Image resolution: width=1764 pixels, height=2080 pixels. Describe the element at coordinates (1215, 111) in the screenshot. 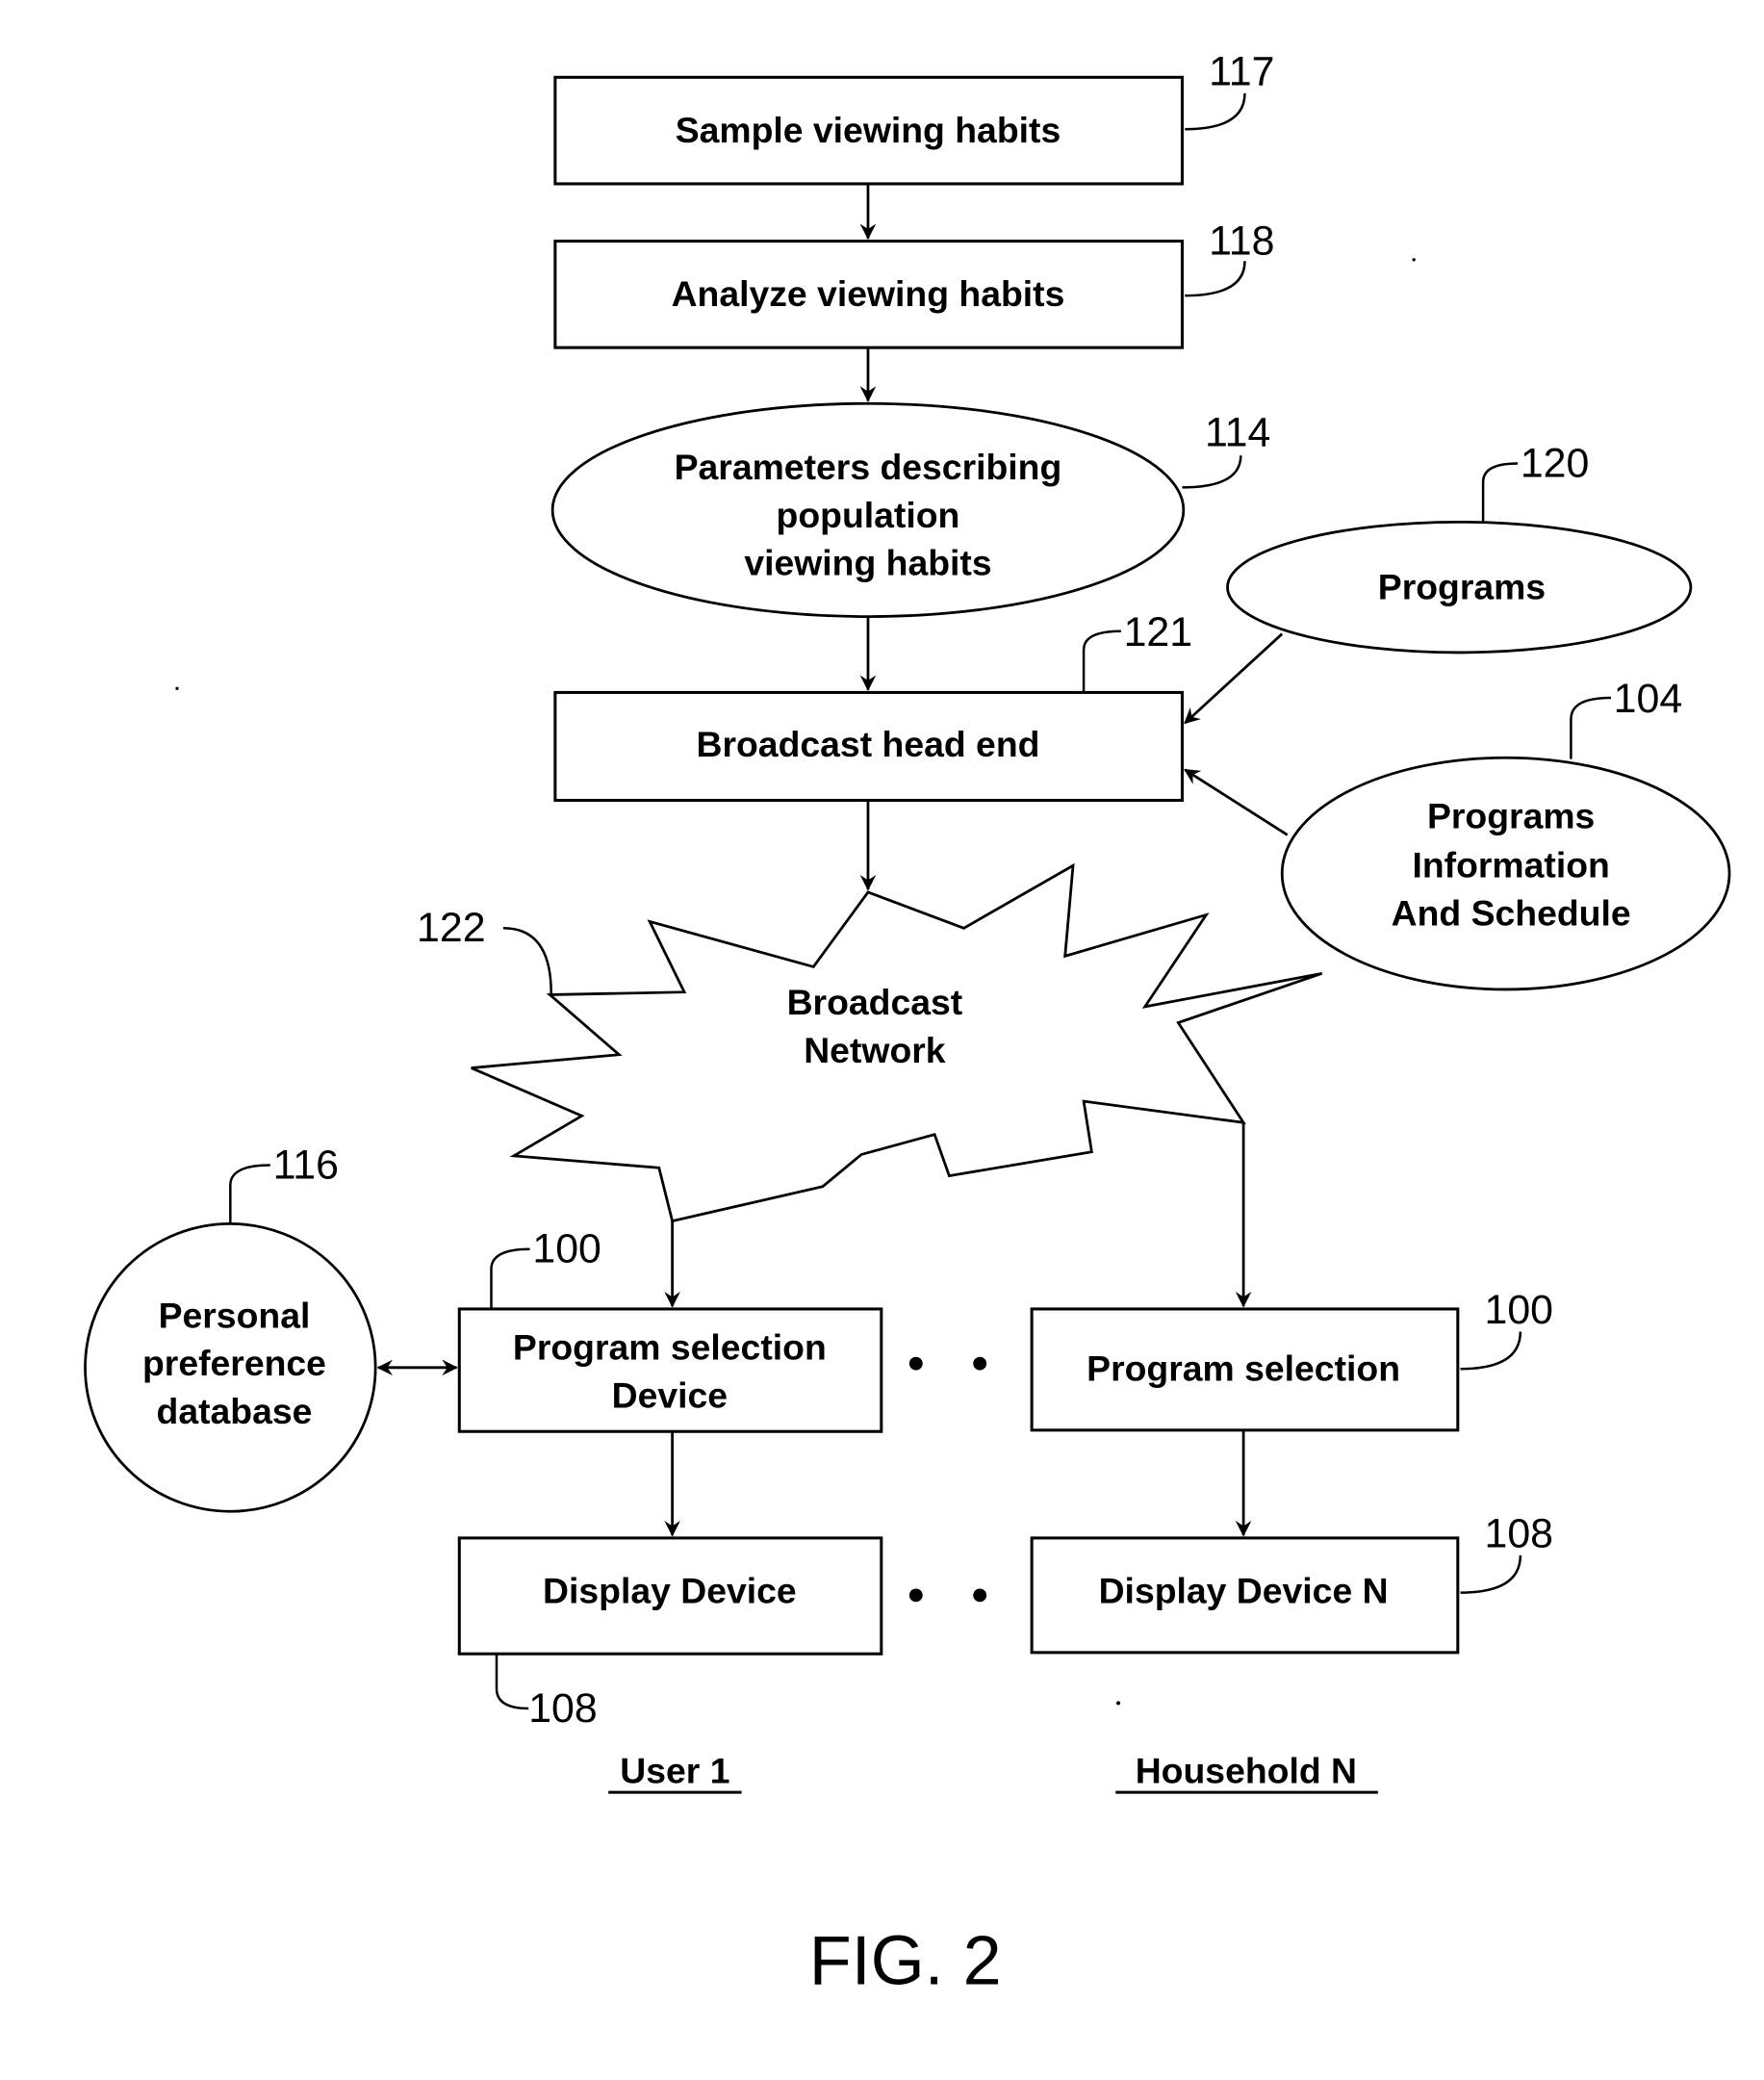

I see `ref-117-leader` at that location.